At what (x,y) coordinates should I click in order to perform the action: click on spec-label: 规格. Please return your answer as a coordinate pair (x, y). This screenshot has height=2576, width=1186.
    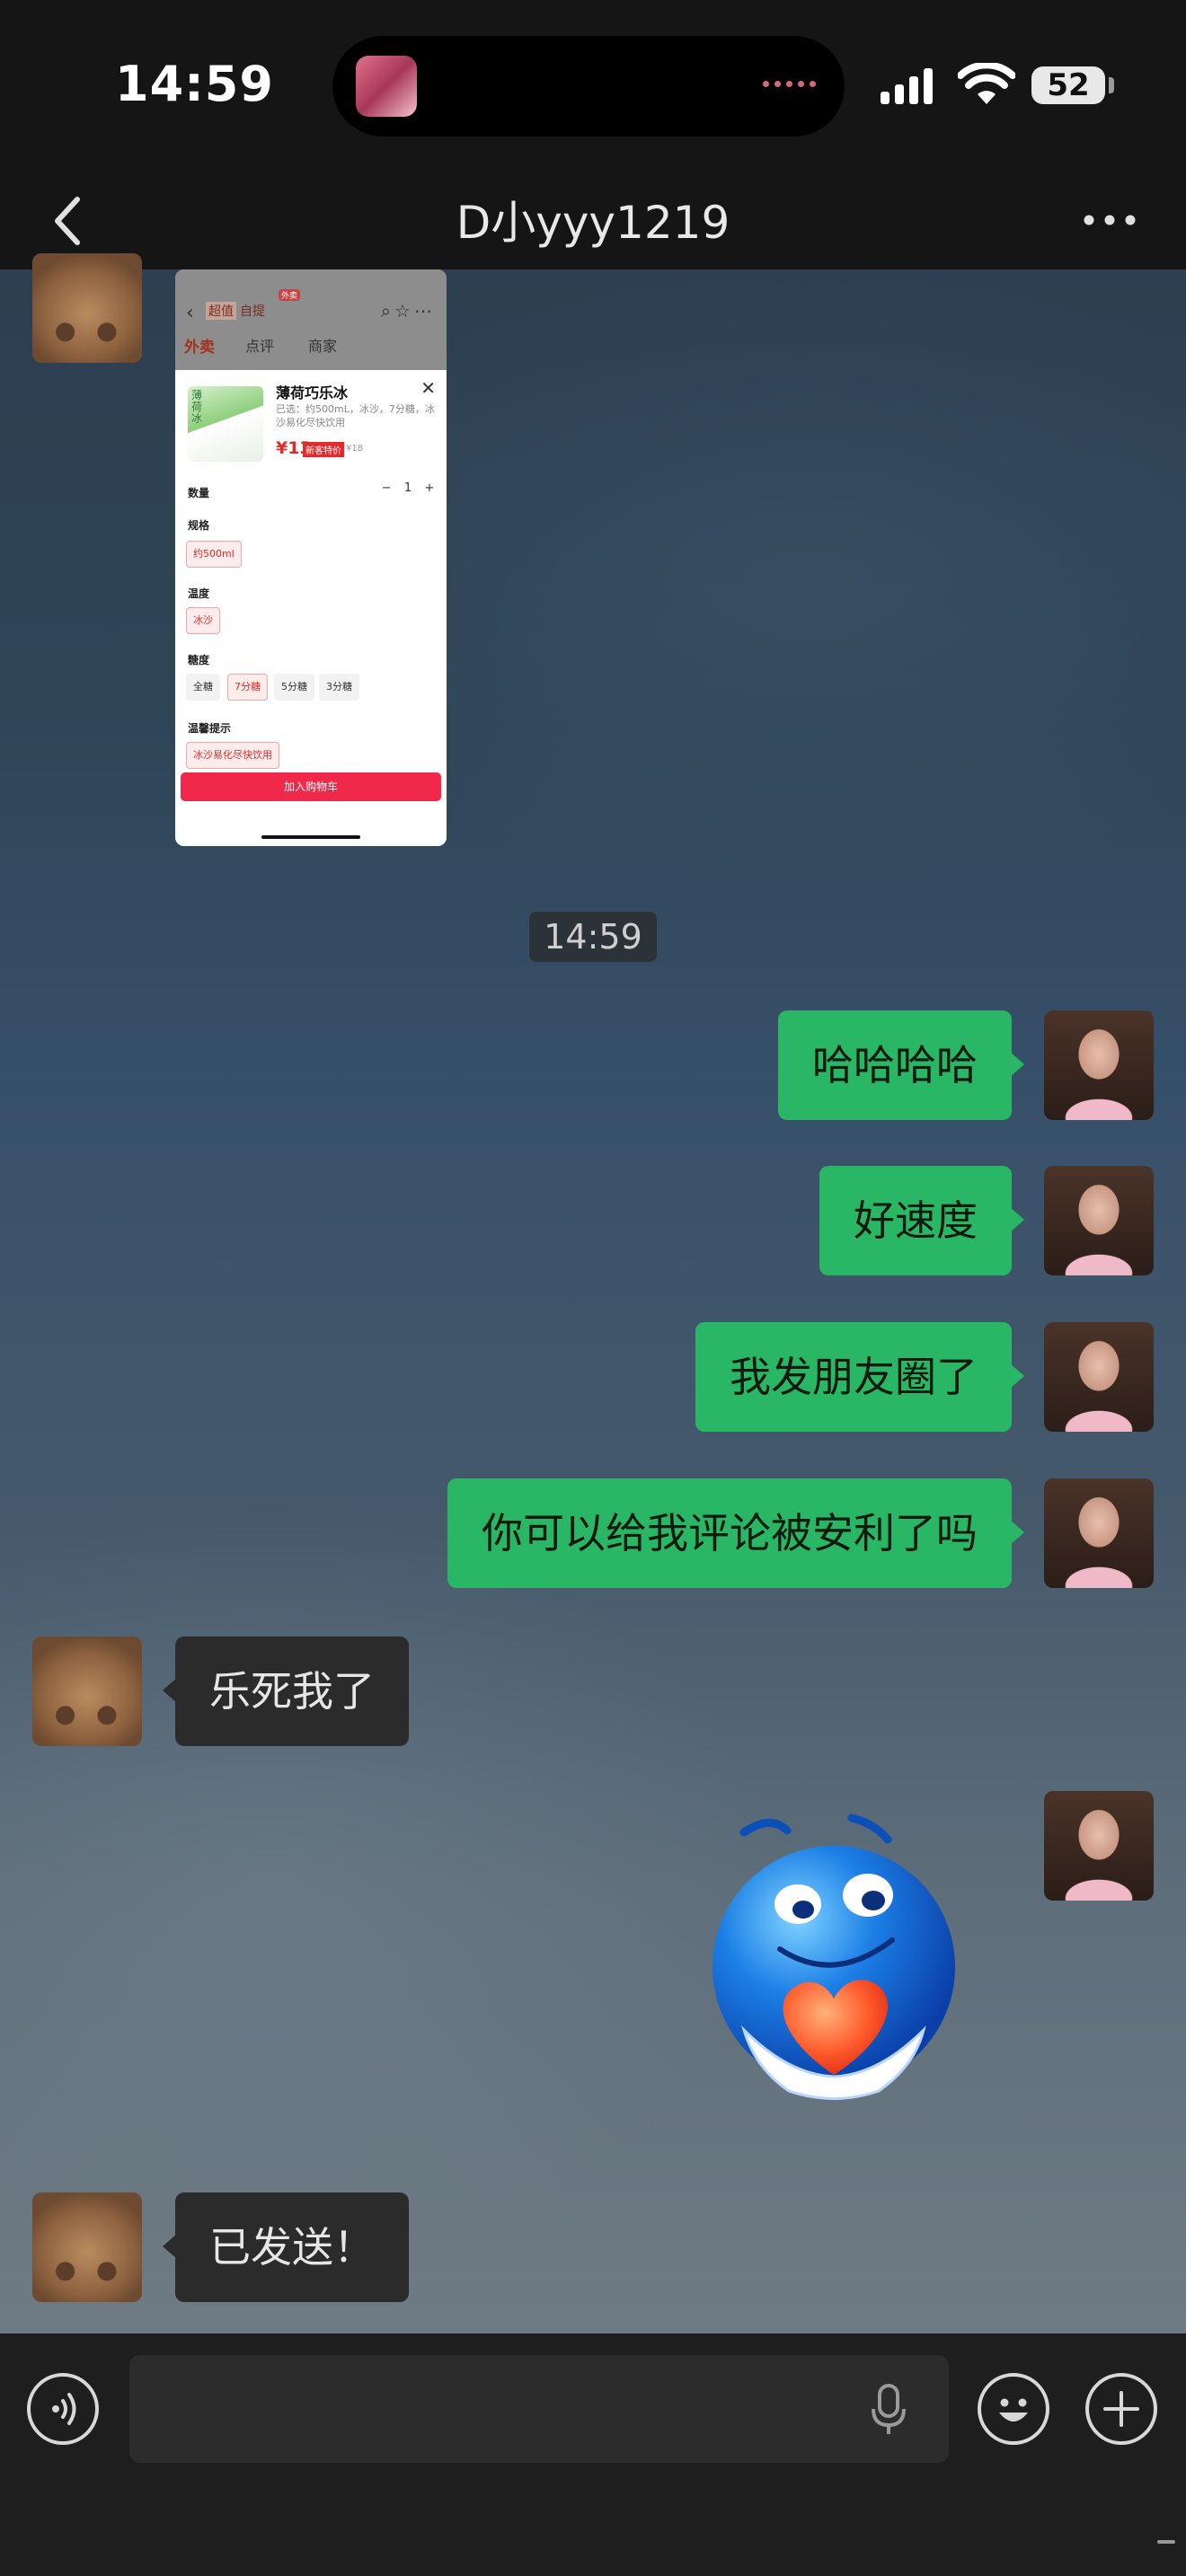
    Looking at the image, I should click on (199, 525).